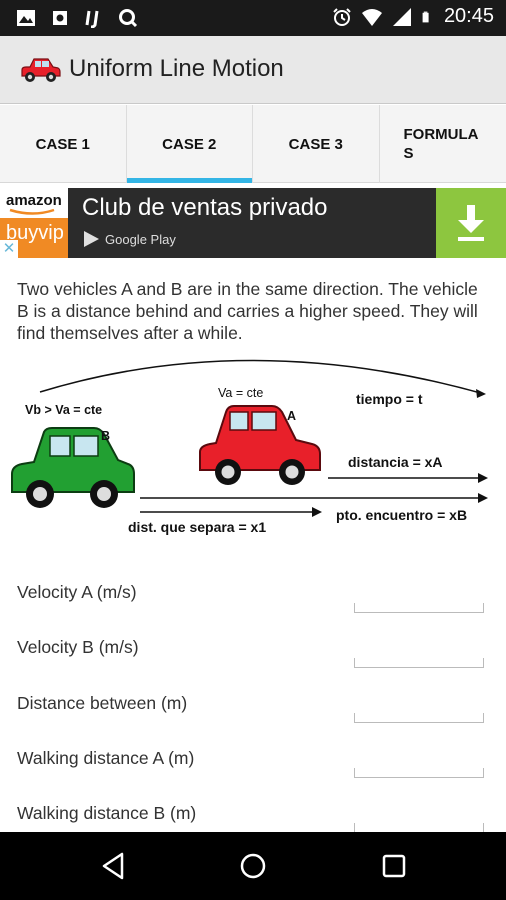 Image resolution: width=506 pixels, height=900 pixels. Describe the element at coordinates (197, 527) in the screenshot. I see `label-separation: dist. que separa = x1` at that location.